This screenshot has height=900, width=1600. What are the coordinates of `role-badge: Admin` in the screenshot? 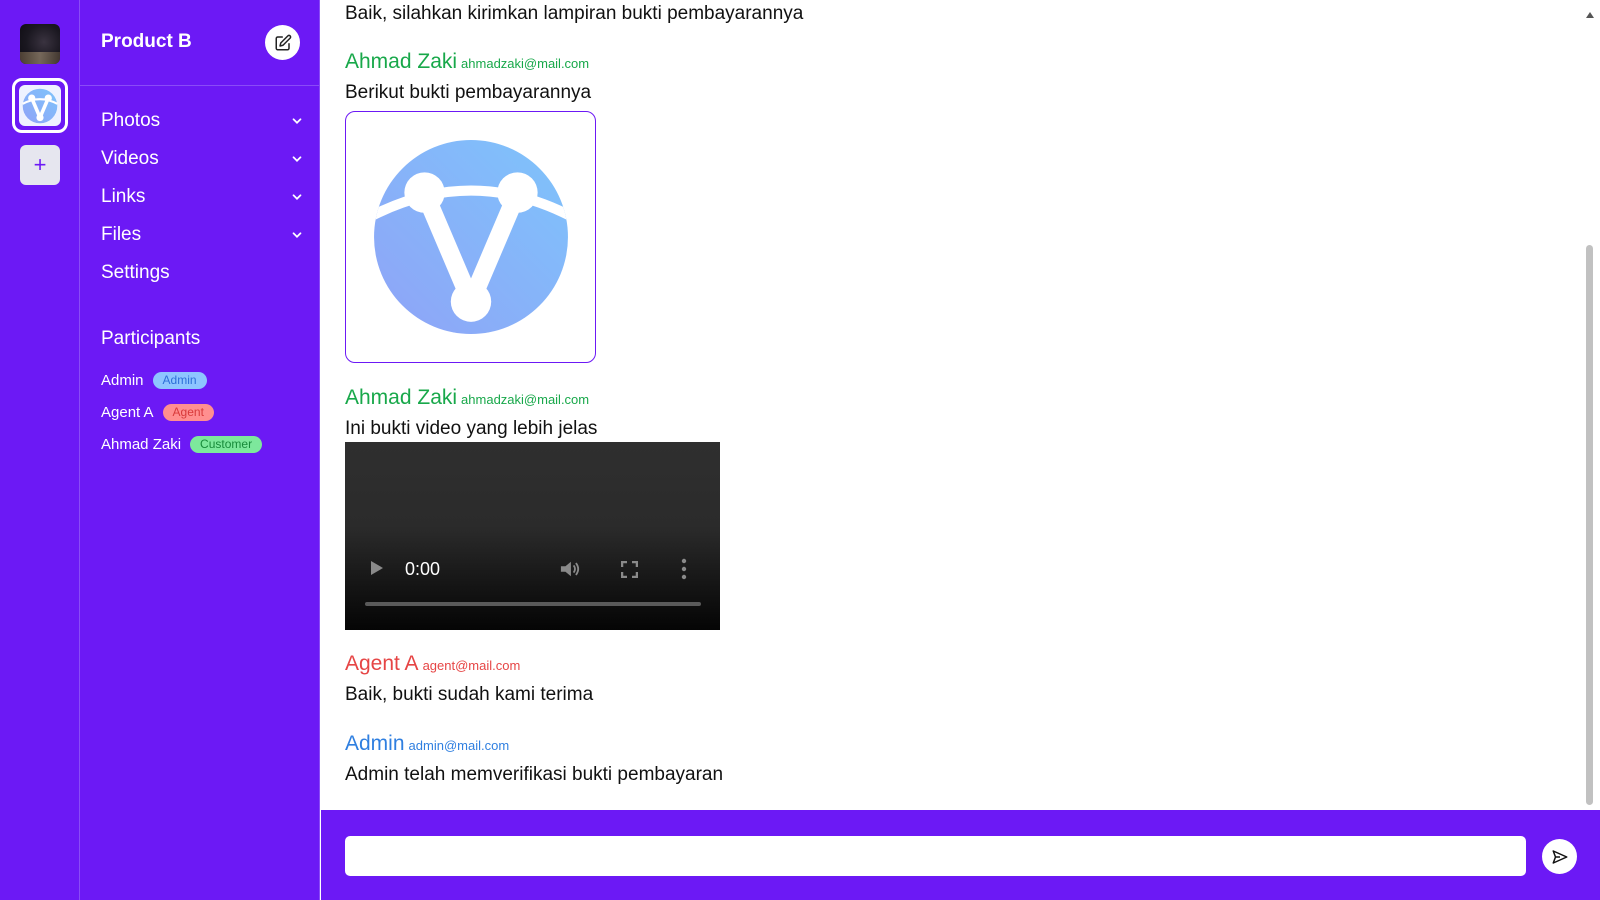 It's located at (179, 380).